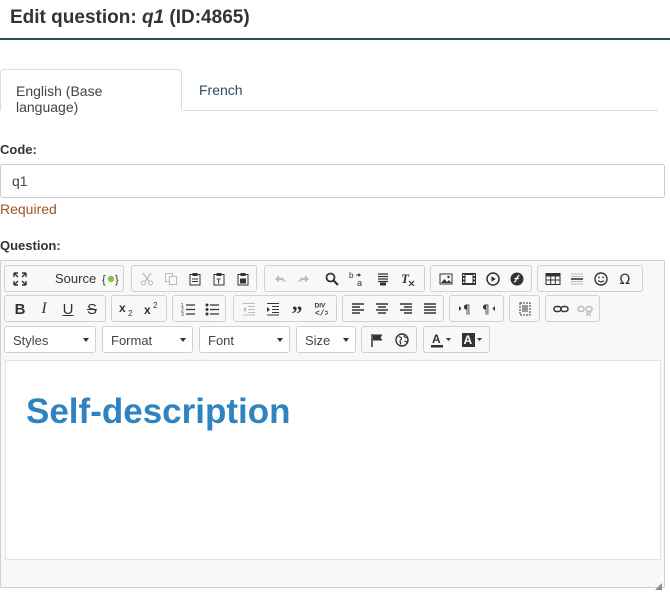  What do you see at coordinates (153, 17) in the screenshot?
I see `page-title-question-code: q1` at bounding box center [153, 17].